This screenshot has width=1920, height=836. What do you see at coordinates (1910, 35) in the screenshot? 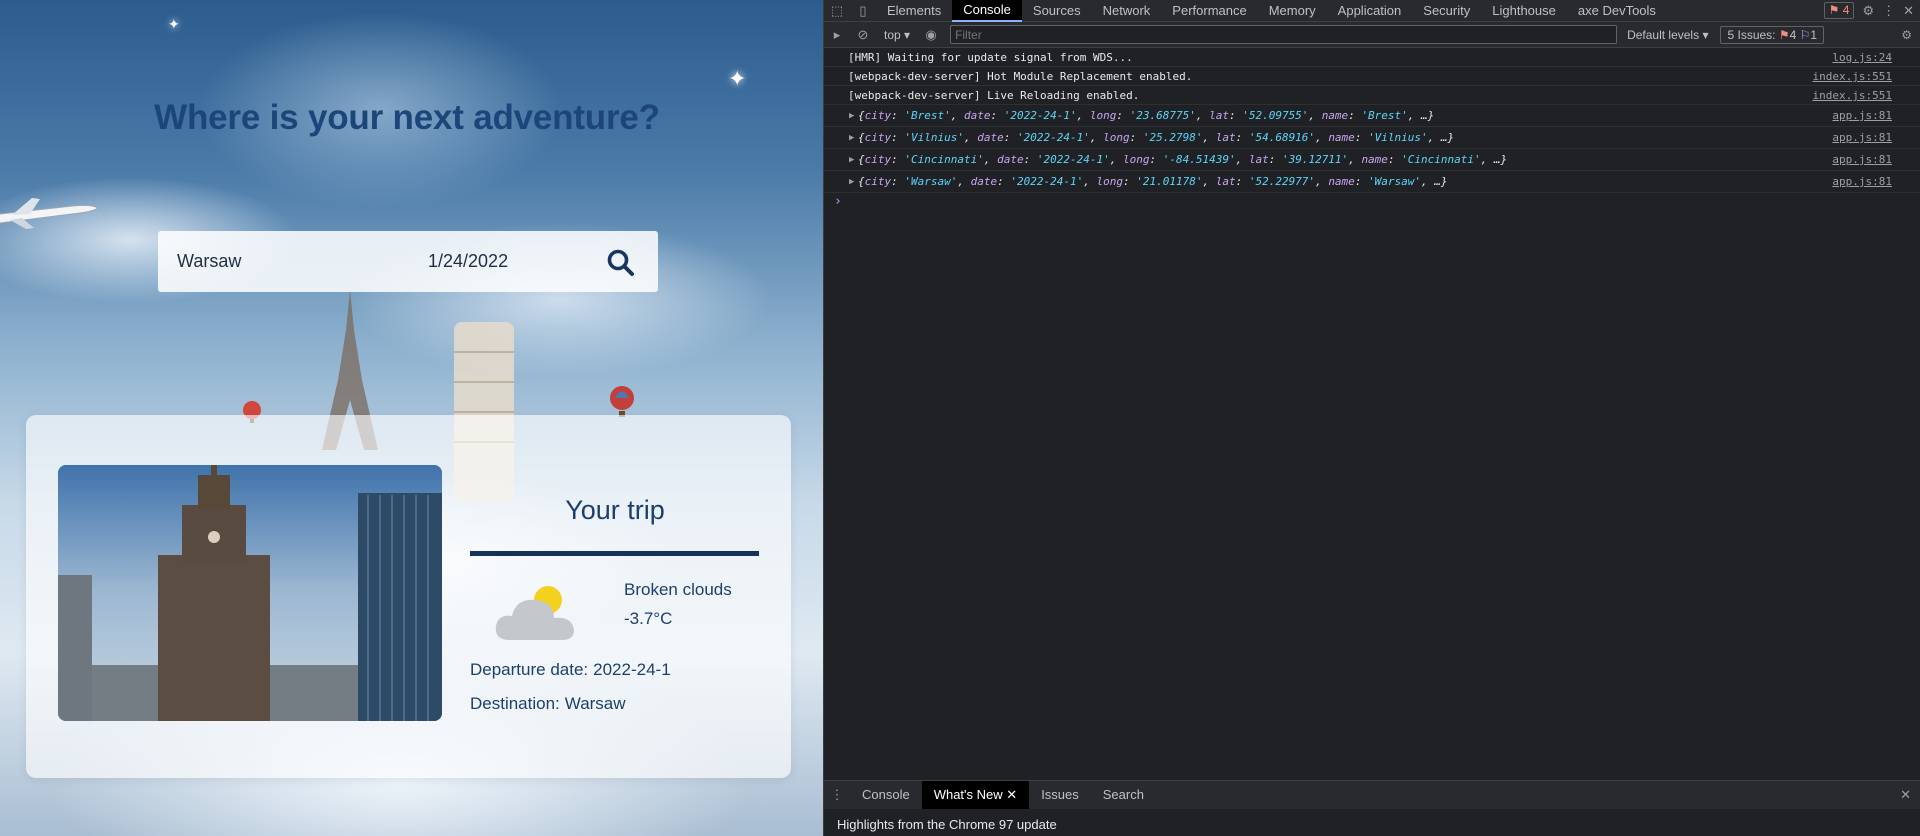
I see `console-settings-gear-icon: ⚙` at bounding box center [1910, 35].